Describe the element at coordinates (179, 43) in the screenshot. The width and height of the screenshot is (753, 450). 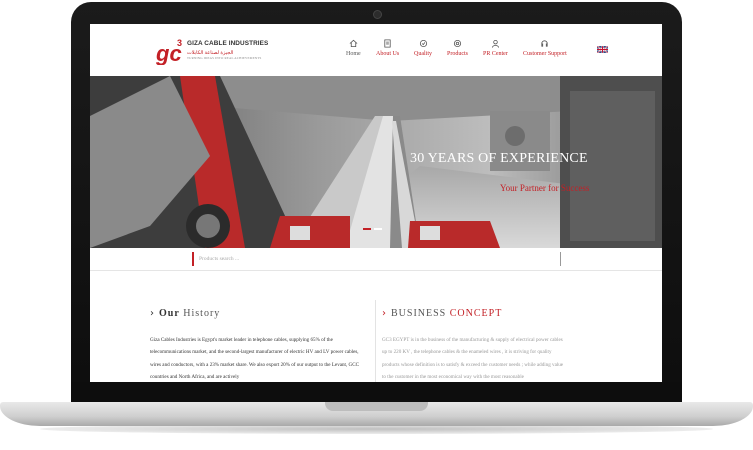
I see `svg-text: 3` at that location.